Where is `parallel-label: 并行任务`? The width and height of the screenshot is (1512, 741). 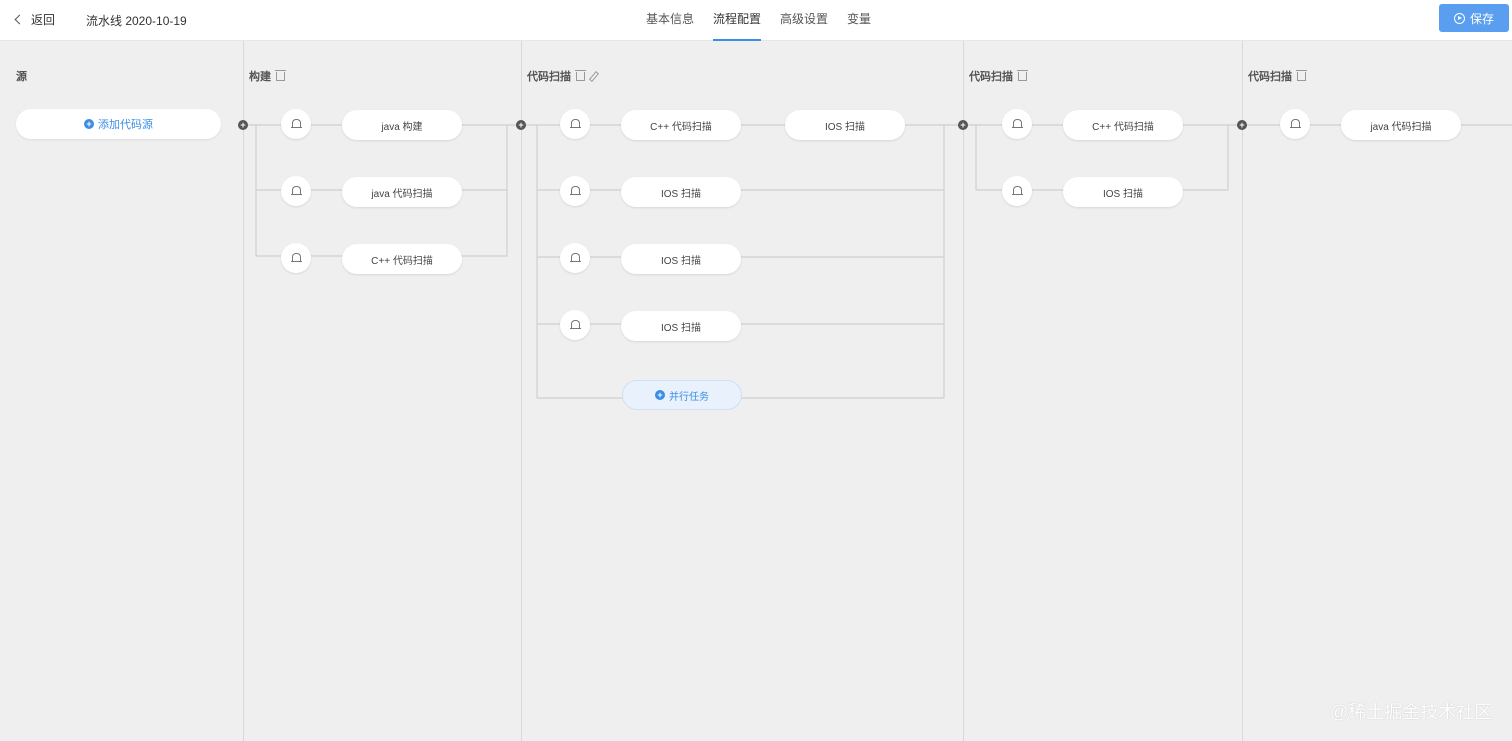
parallel-label: 并行任务 is located at coordinates (689, 397).